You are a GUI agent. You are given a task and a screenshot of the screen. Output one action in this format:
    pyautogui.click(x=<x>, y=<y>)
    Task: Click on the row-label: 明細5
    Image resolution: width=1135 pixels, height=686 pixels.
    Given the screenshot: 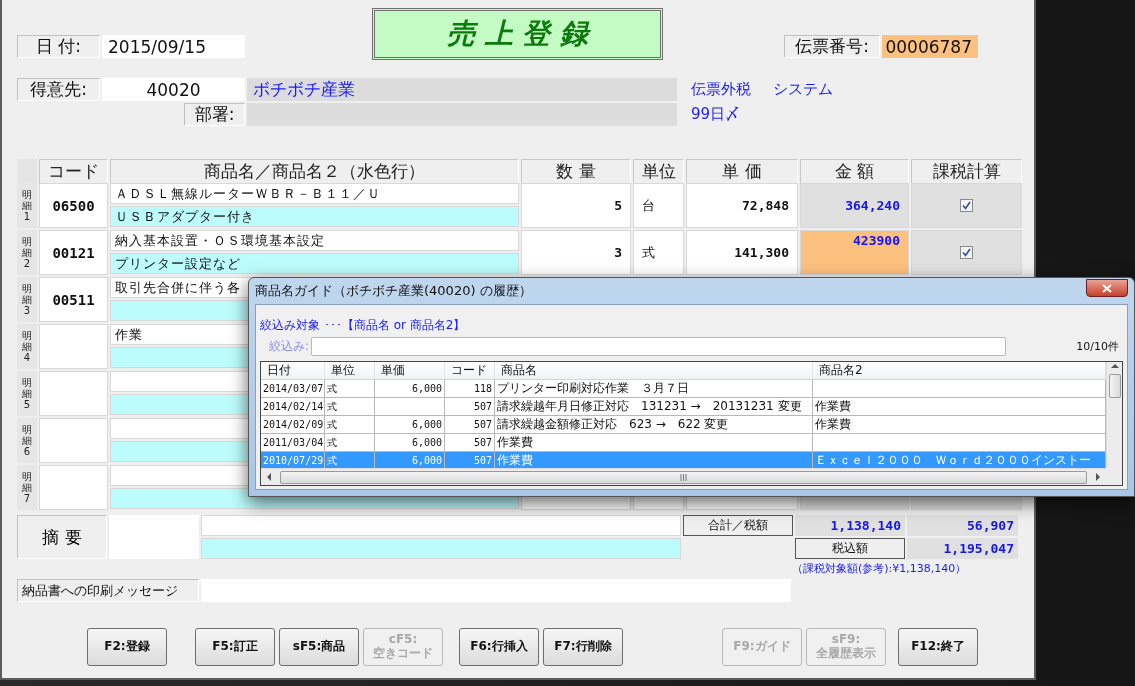 What is the action you would take?
    pyautogui.click(x=27, y=393)
    